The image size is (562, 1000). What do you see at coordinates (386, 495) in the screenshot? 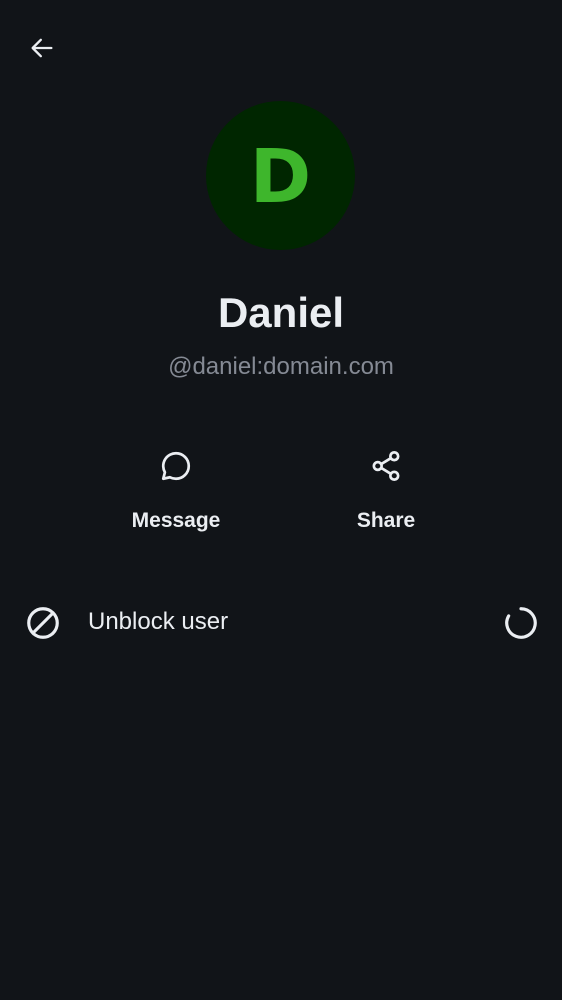
I see `share-button: Share` at bounding box center [386, 495].